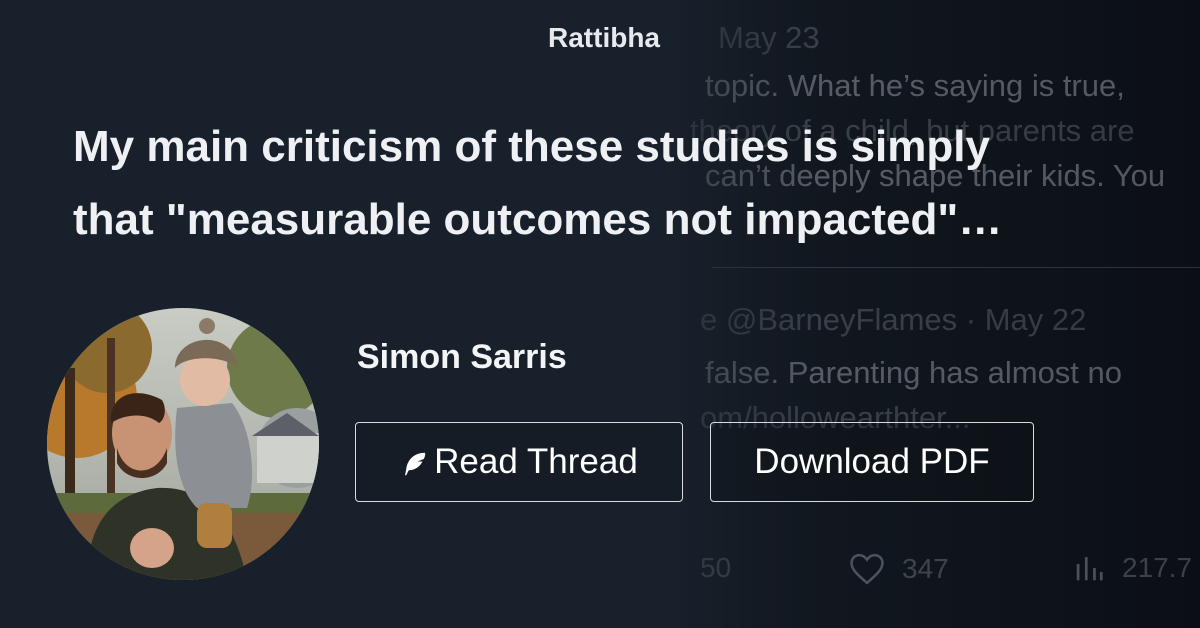 The width and height of the screenshot is (1200, 628). I want to click on download-pdf-label: Download PDF, so click(872, 461).